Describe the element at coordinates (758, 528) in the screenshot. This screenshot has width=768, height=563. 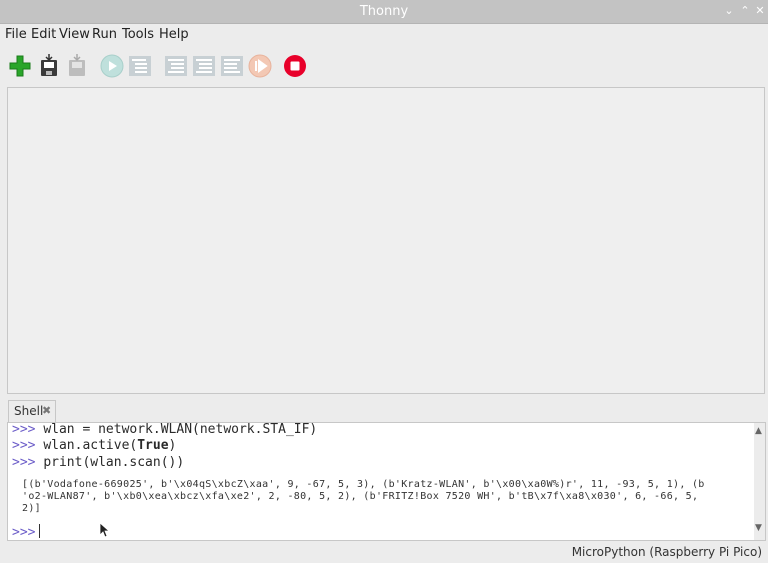
I see `scroll-down-icon: ▼` at that location.